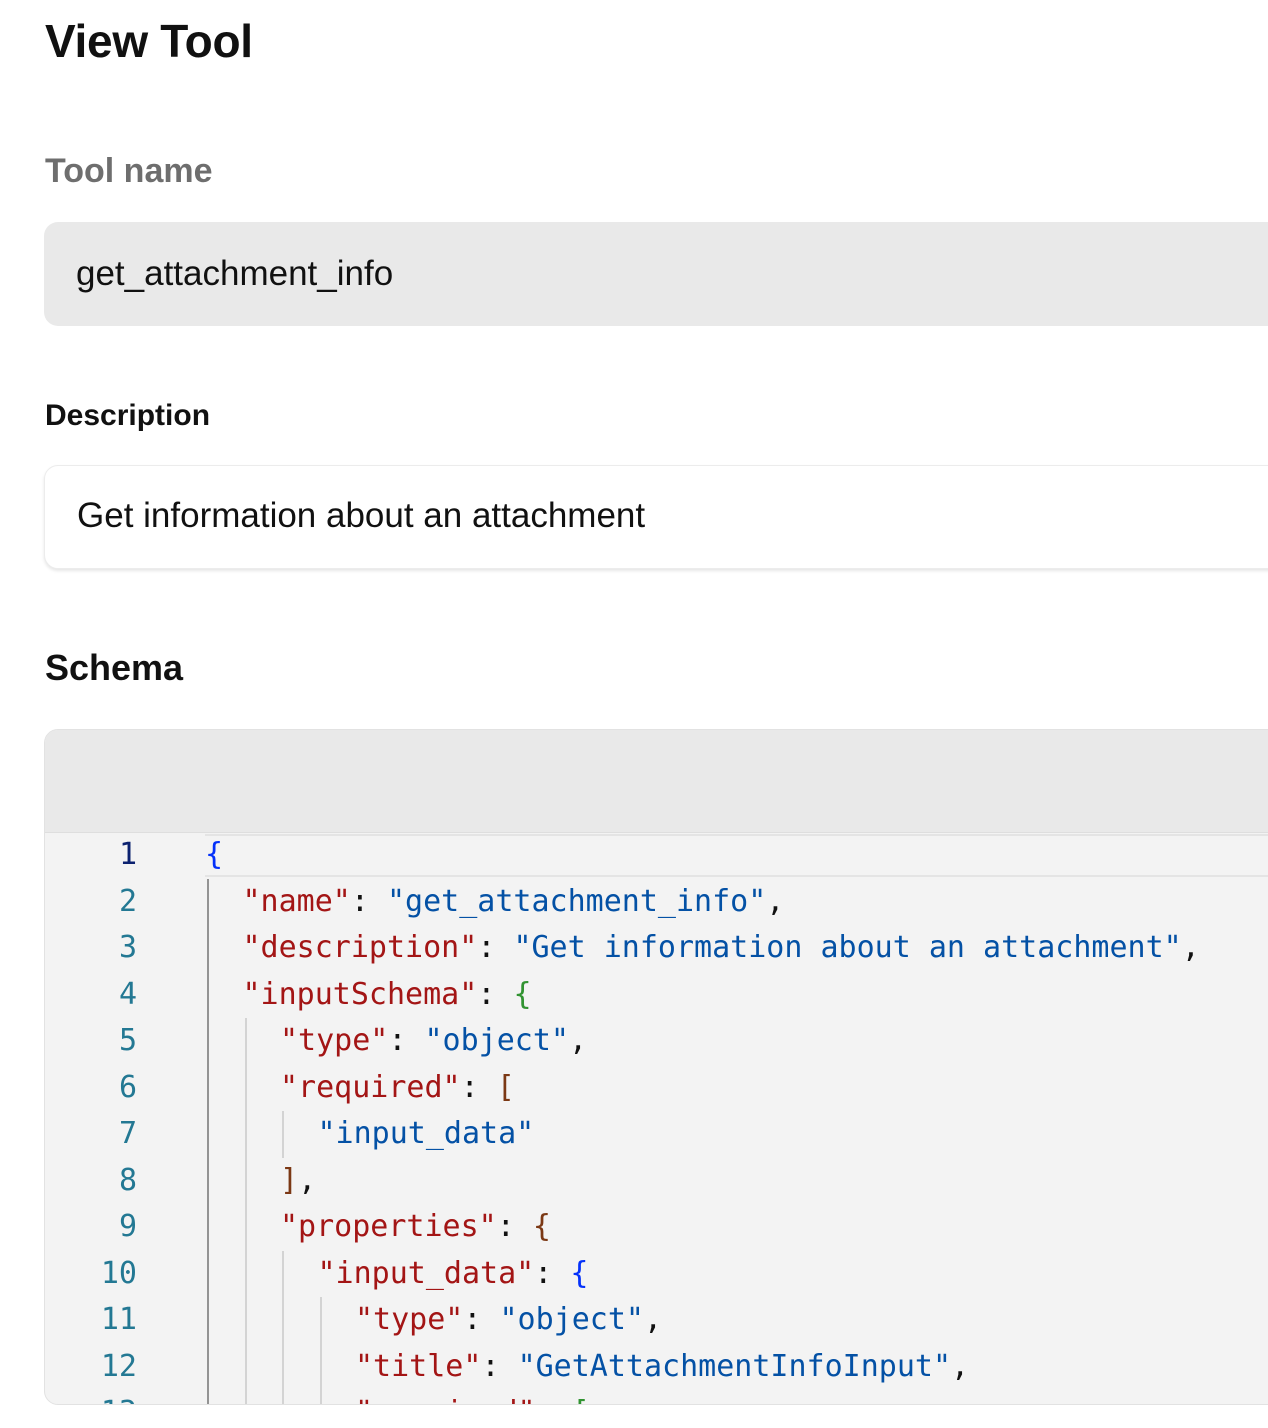 The width and height of the screenshot is (1268, 1428). I want to click on line-number: 3, so click(127, 947).